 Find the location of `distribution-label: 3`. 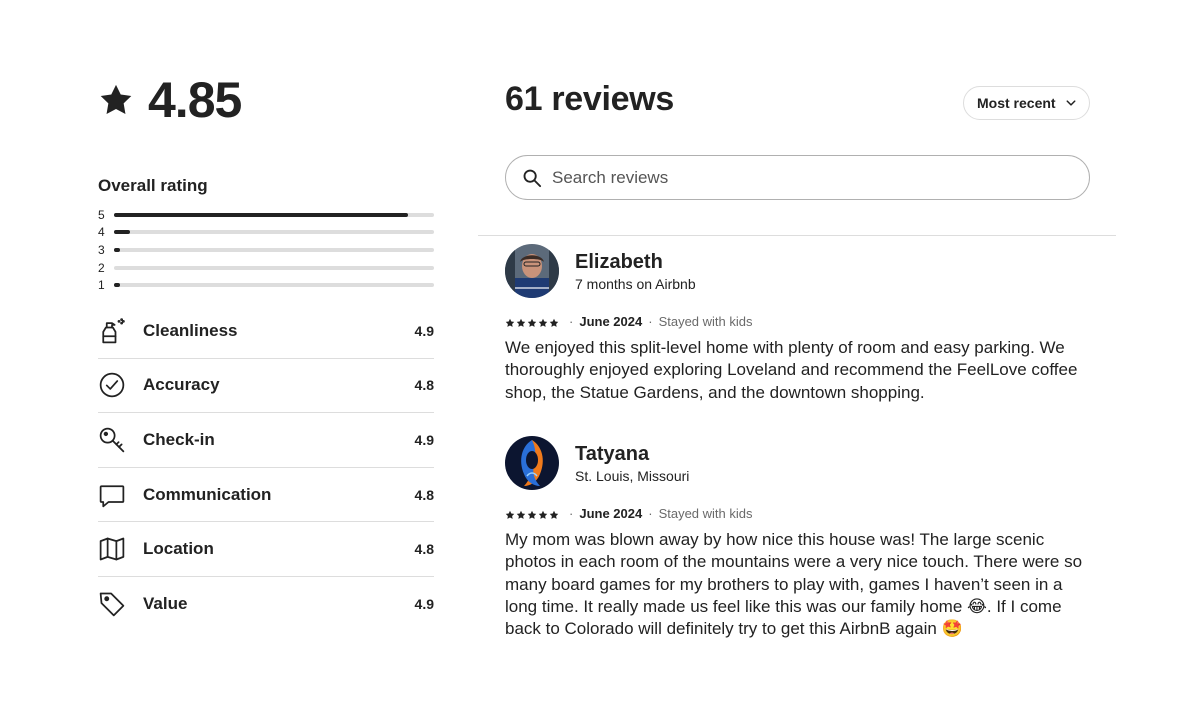

distribution-label: 3 is located at coordinates (101, 249).